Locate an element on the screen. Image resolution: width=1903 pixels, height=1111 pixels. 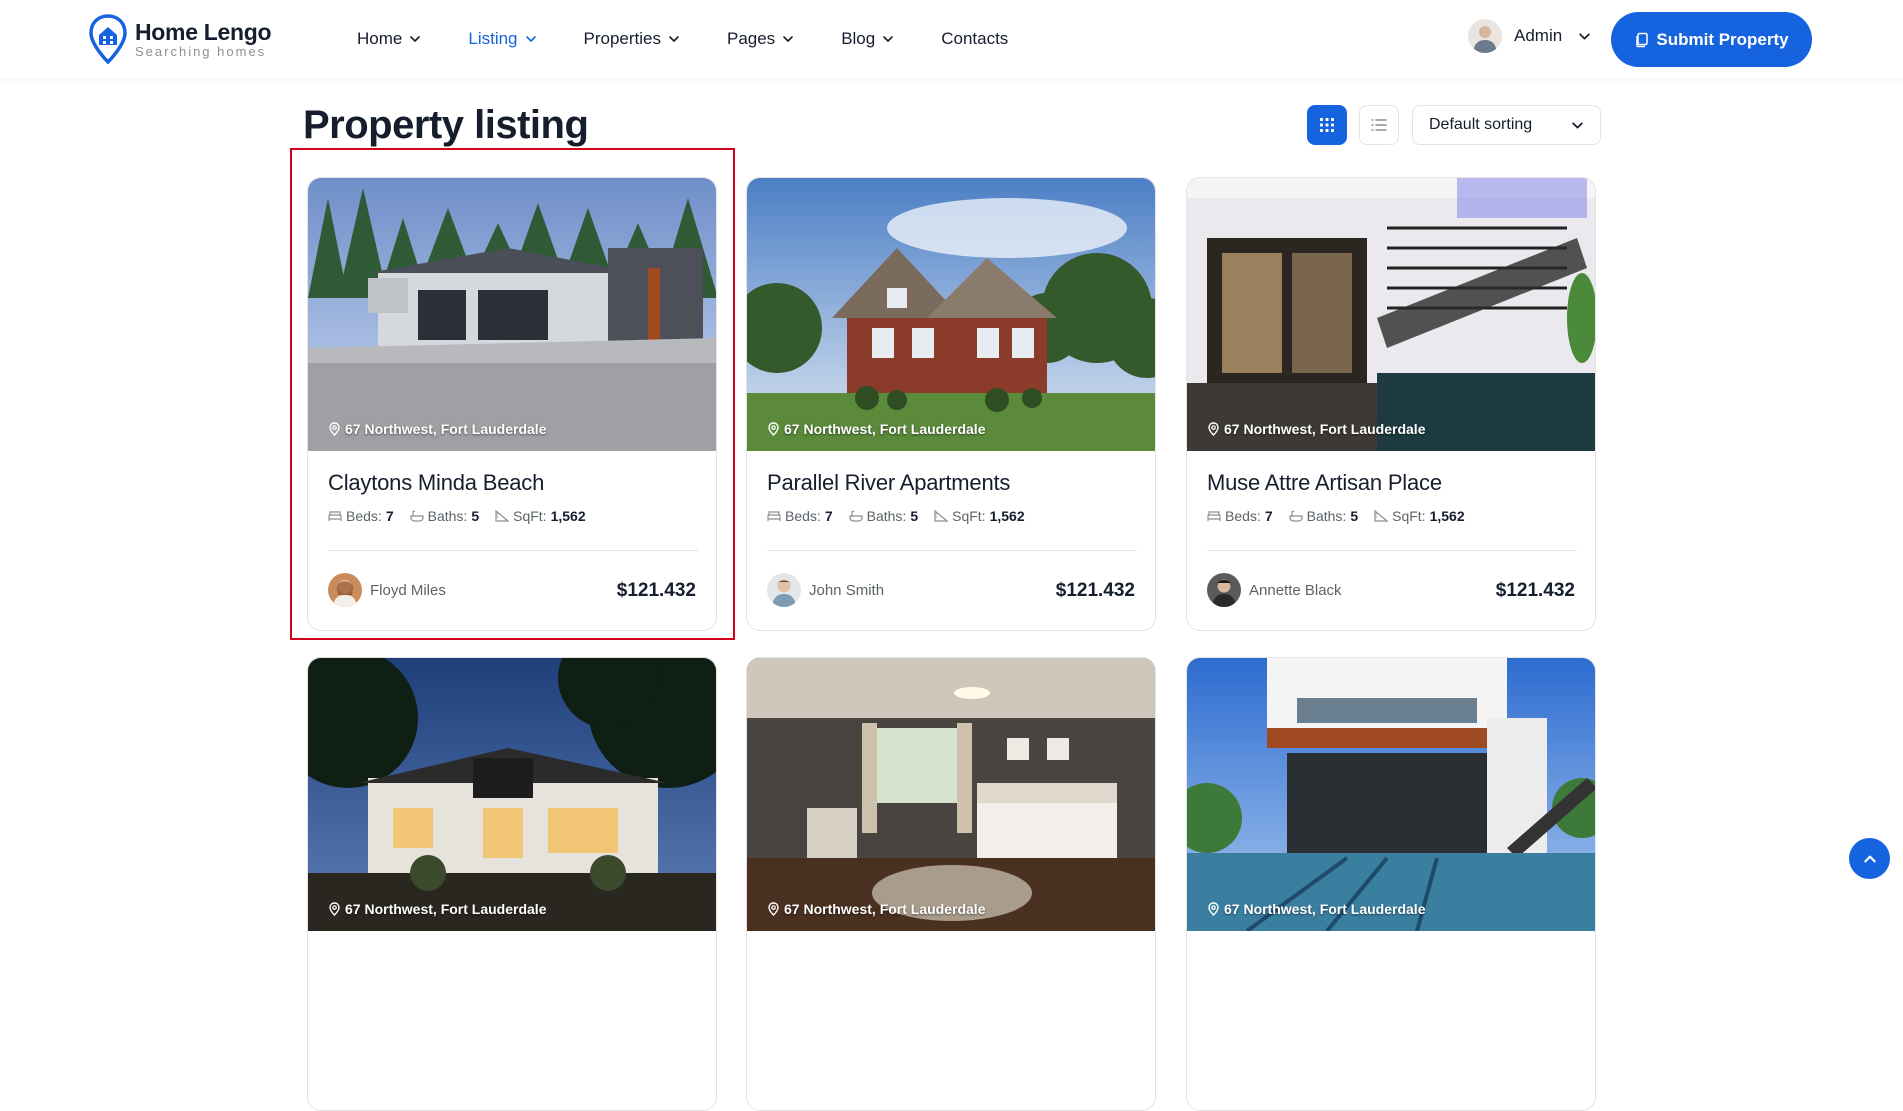
brand-name: Home Lengo is located at coordinates (203, 32).